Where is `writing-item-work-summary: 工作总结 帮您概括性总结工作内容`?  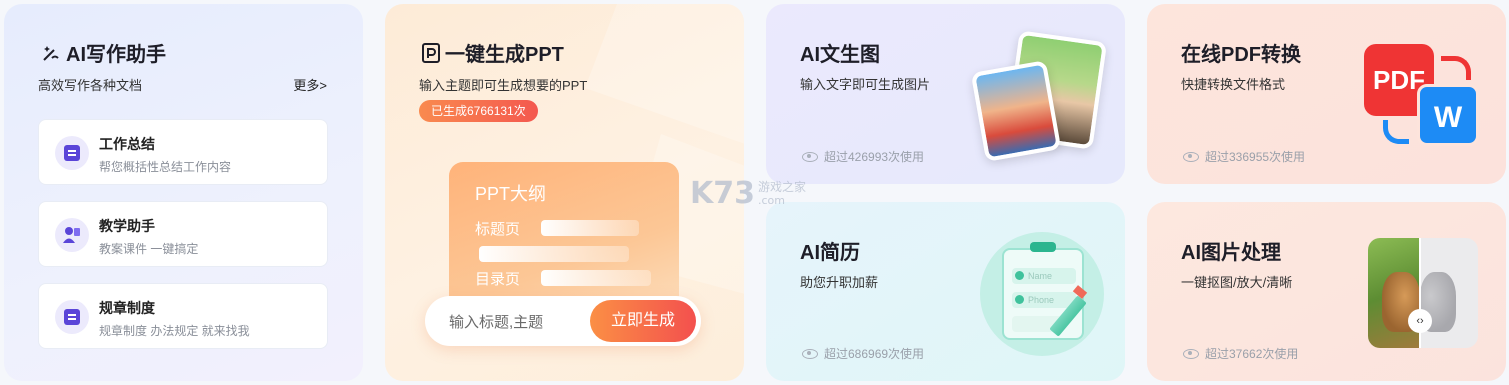 writing-item-work-summary: 工作总结 帮您概括性总结工作内容 is located at coordinates (183, 152).